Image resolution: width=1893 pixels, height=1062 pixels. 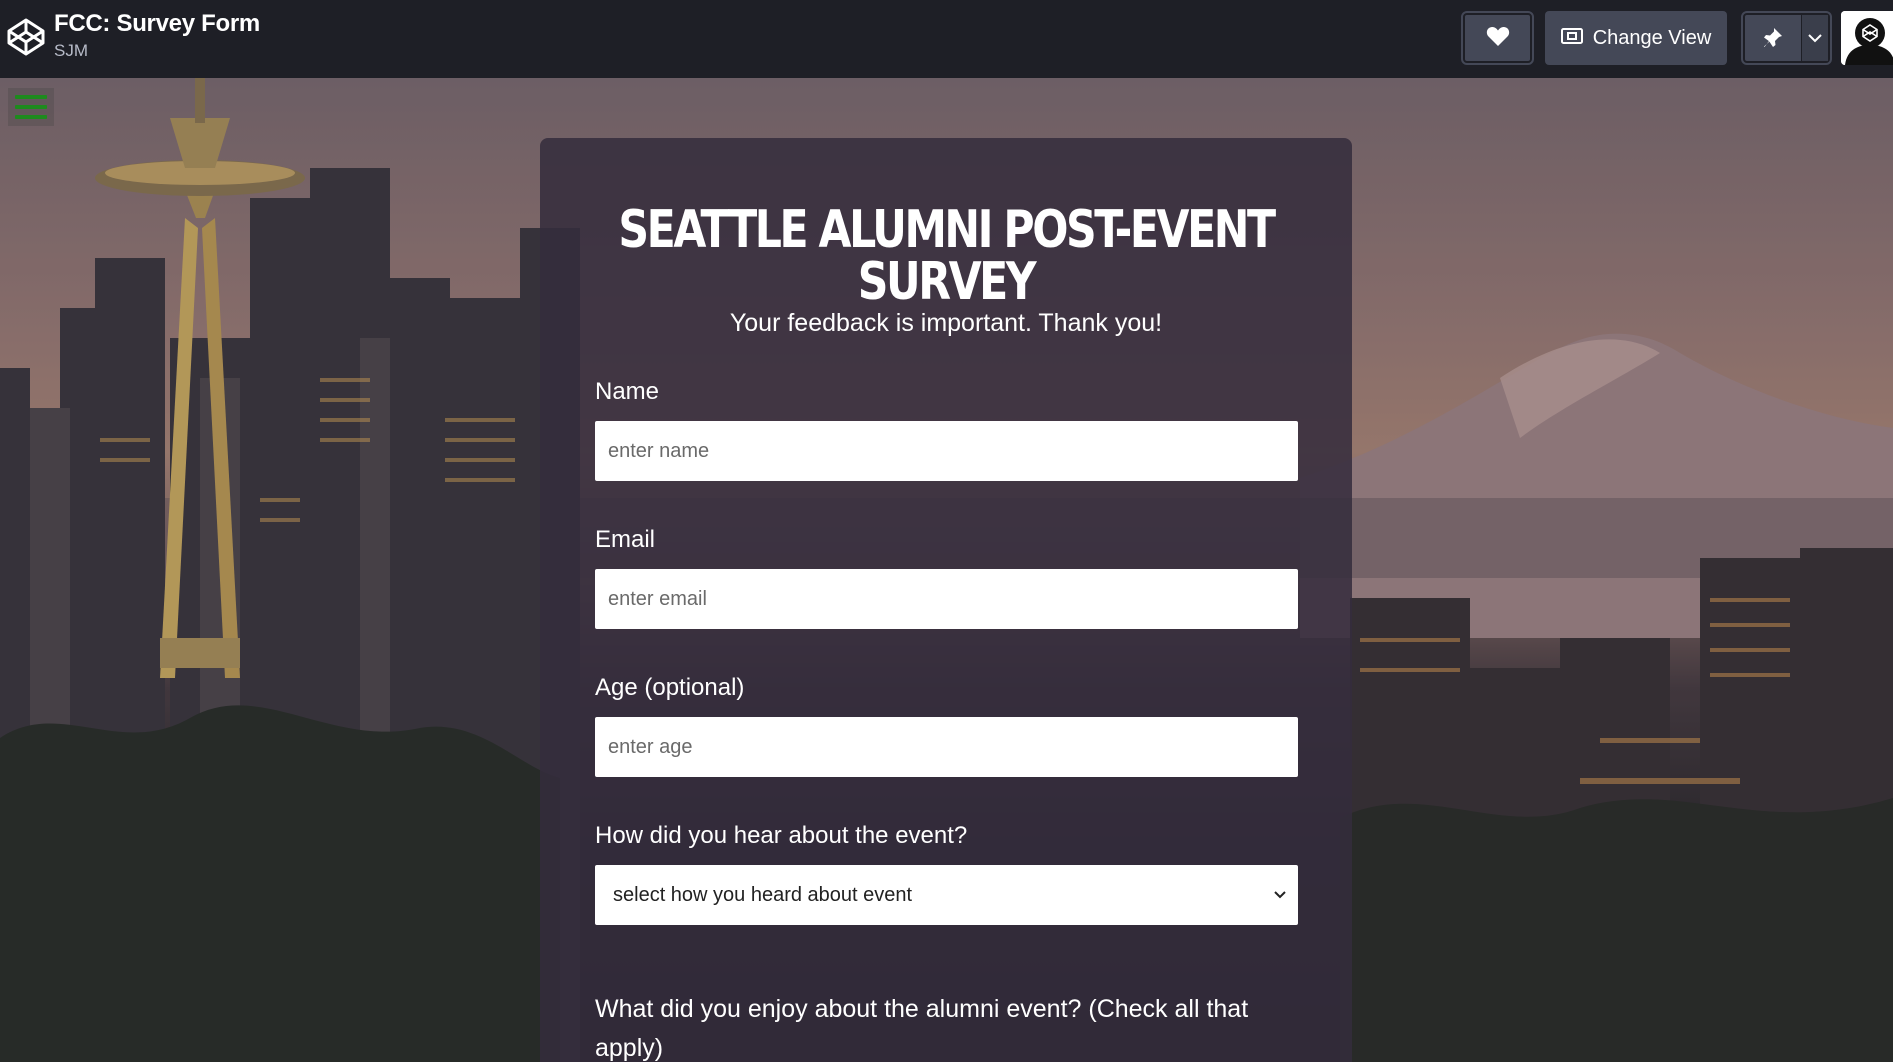 What do you see at coordinates (947, 256) in the screenshot?
I see `form-heading: SEATTLE ALUMNI POST-EVENT SURVEY` at bounding box center [947, 256].